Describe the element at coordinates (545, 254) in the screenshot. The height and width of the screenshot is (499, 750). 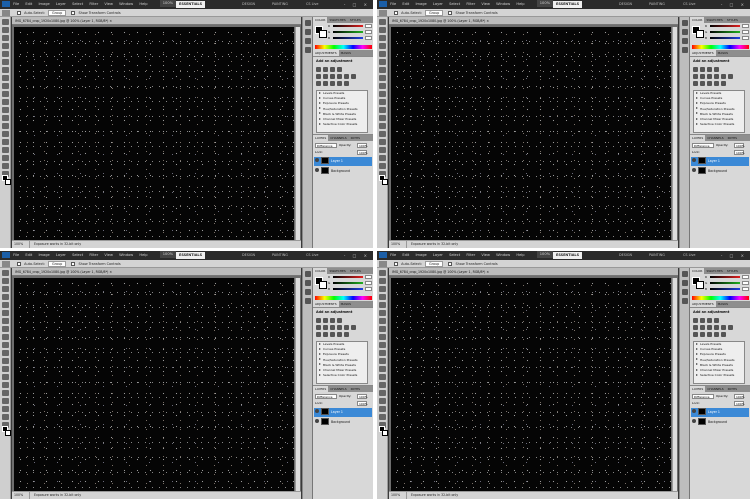
I see `zoom-level-select: 100%` at that location.